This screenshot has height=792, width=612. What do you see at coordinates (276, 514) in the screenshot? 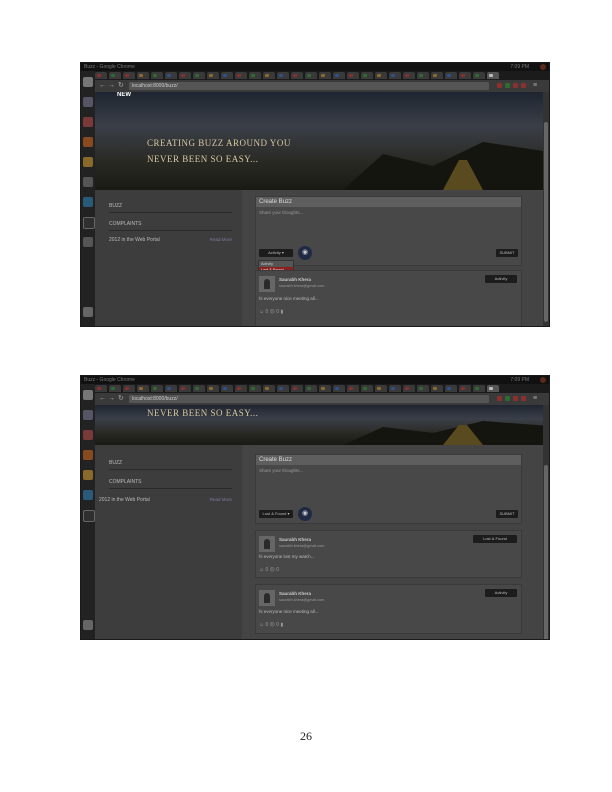
I see `category-select: Lost & Found ▾` at bounding box center [276, 514].